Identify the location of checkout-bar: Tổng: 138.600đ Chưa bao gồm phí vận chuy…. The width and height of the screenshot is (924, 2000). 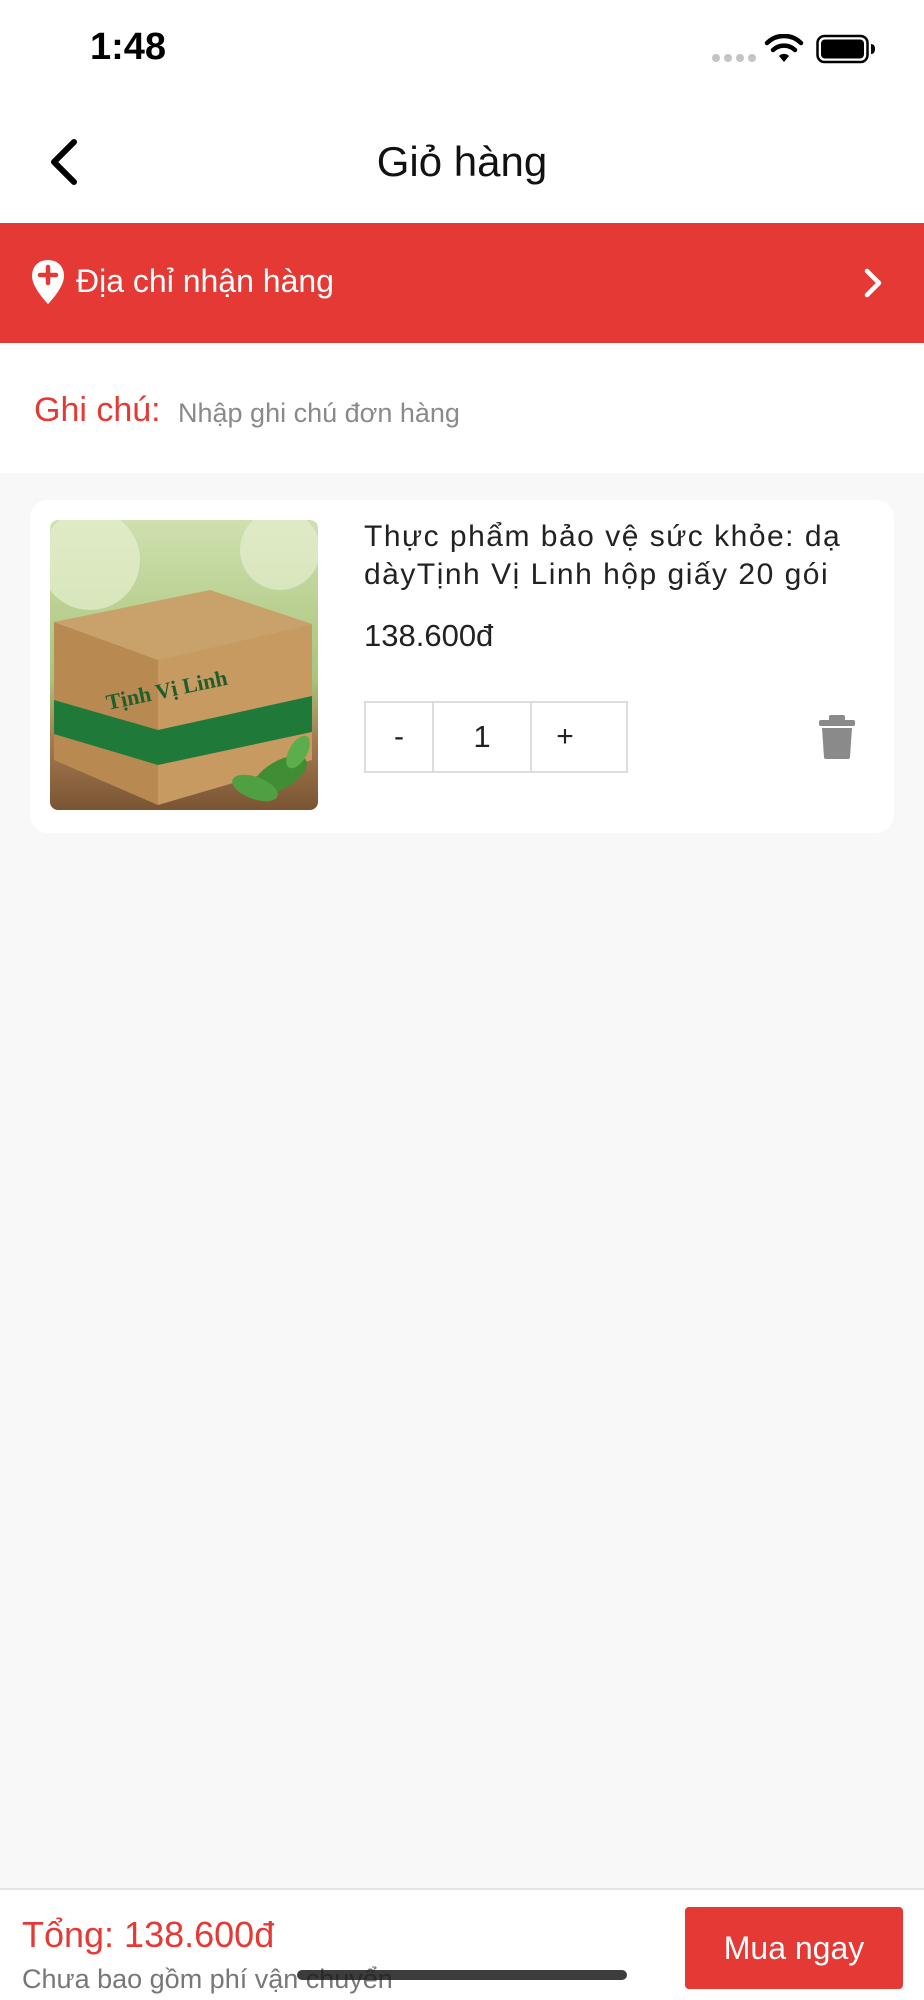
(462, 1944).